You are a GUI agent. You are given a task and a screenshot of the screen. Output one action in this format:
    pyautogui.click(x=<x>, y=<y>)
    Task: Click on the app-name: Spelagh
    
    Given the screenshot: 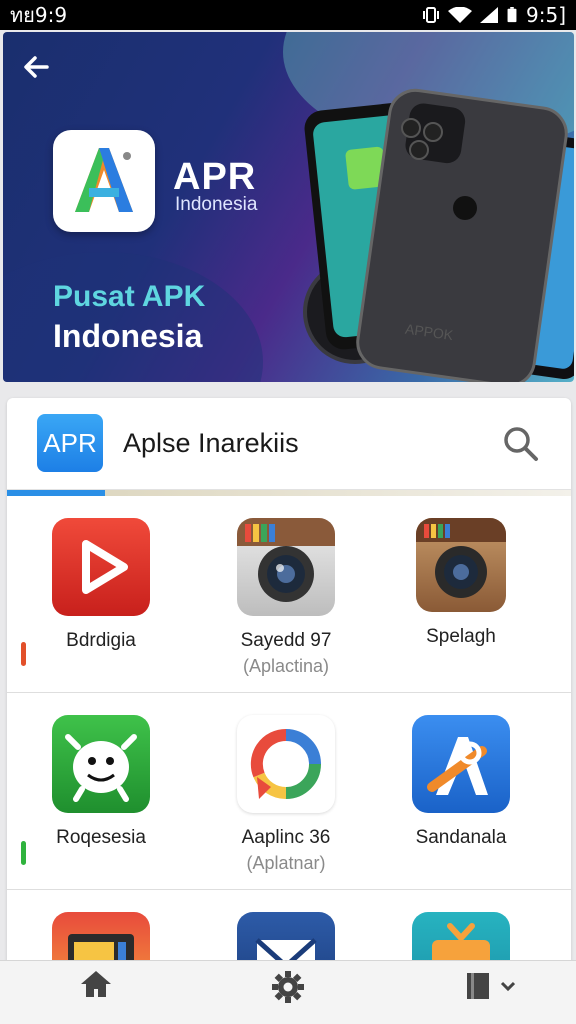 What is the action you would take?
    pyautogui.click(x=461, y=636)
    